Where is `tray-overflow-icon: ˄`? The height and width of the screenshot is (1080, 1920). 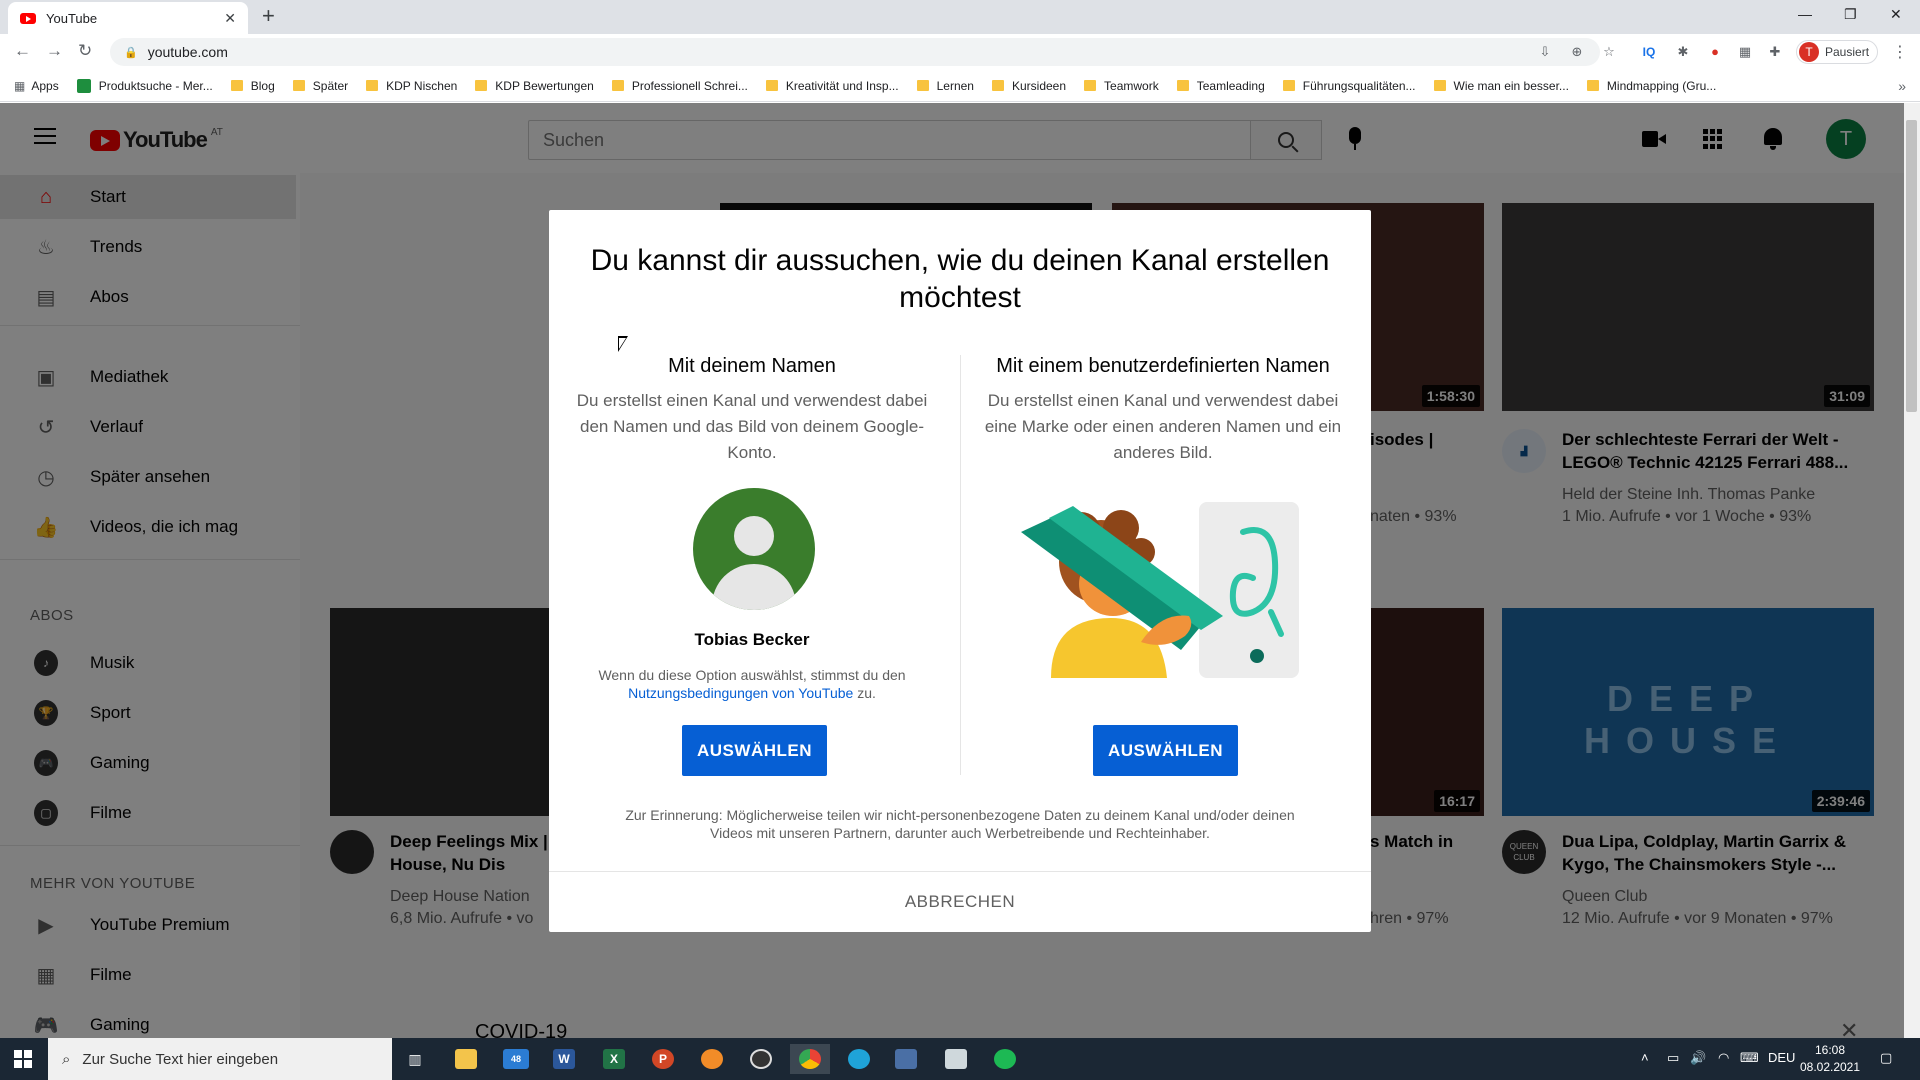
tray-overflow-icon: ˄ is located at coordinates (1645, 1057).